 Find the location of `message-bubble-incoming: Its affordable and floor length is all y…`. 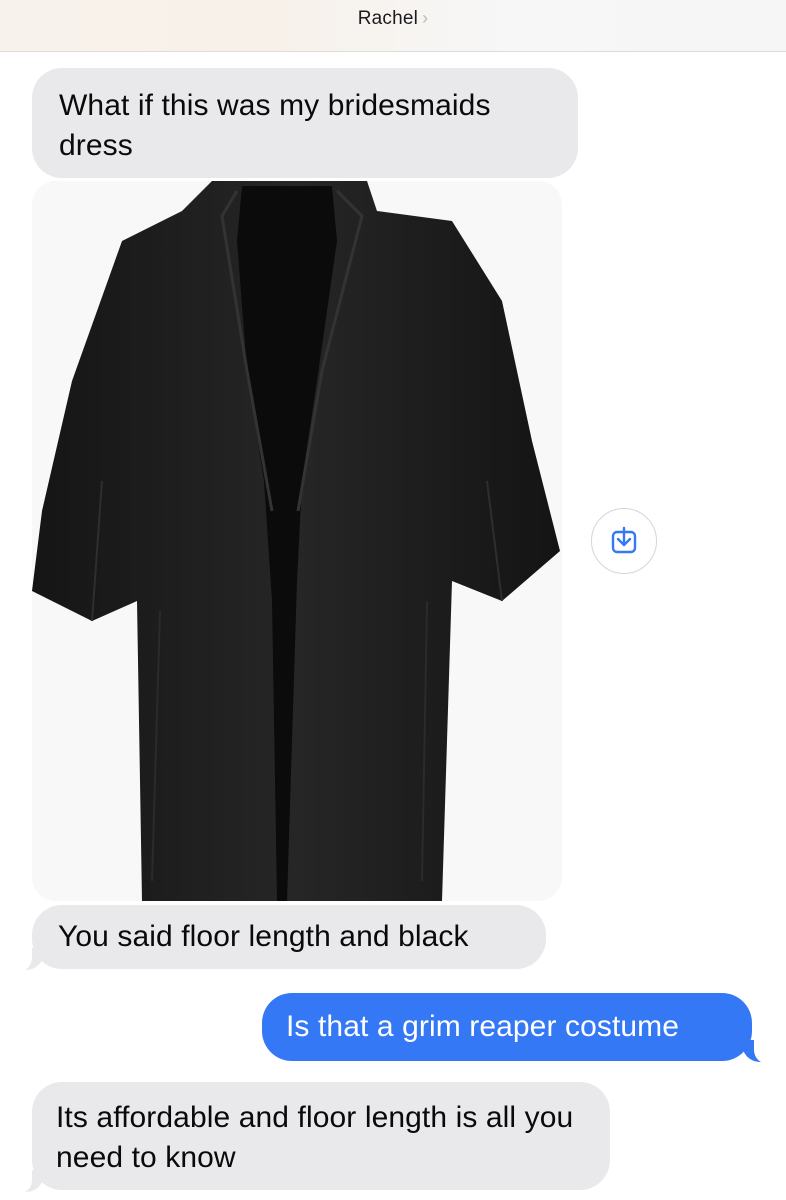

message-bubble-incoming: Its affordable and floor length is all y… is located at coordinates (321, 1136).